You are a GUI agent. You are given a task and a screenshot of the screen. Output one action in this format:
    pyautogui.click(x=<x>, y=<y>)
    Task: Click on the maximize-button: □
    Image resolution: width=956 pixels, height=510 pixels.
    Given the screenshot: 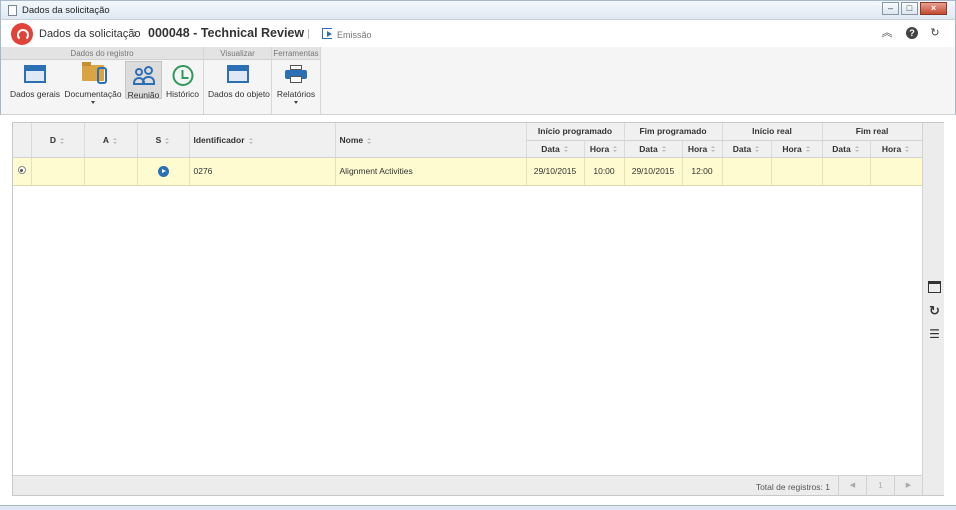 What is the action you would take?
    pyautogui.click(x=909, y=8)
    